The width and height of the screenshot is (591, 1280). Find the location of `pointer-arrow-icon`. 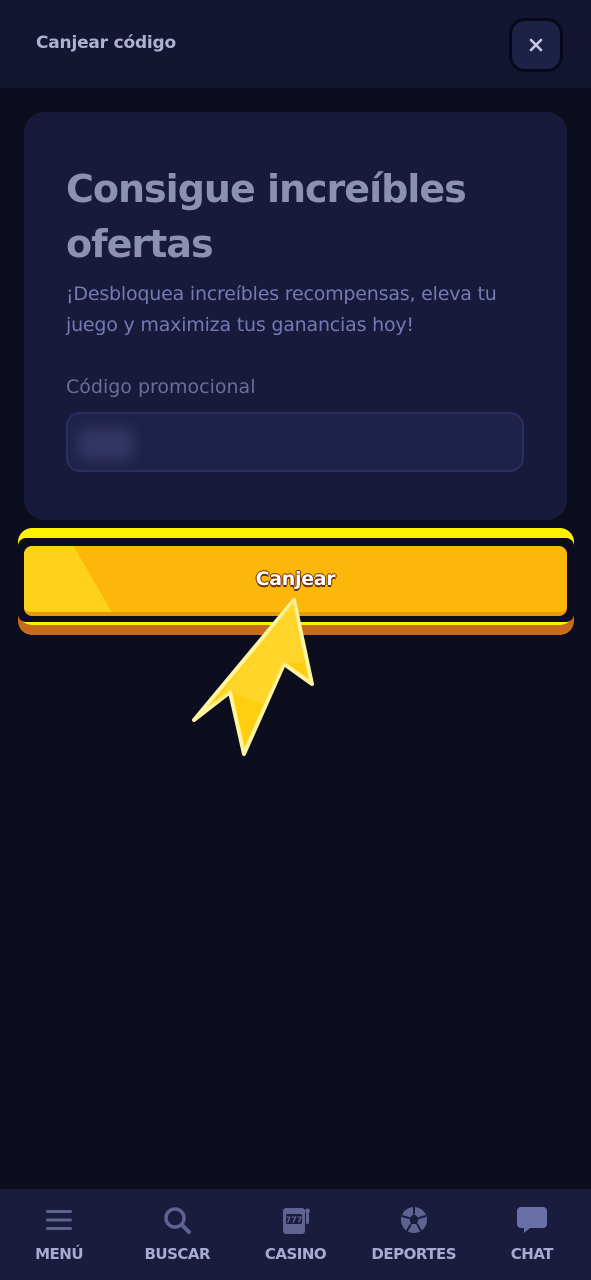

pointer-arrow-icon is located at coordinates (253, 677).